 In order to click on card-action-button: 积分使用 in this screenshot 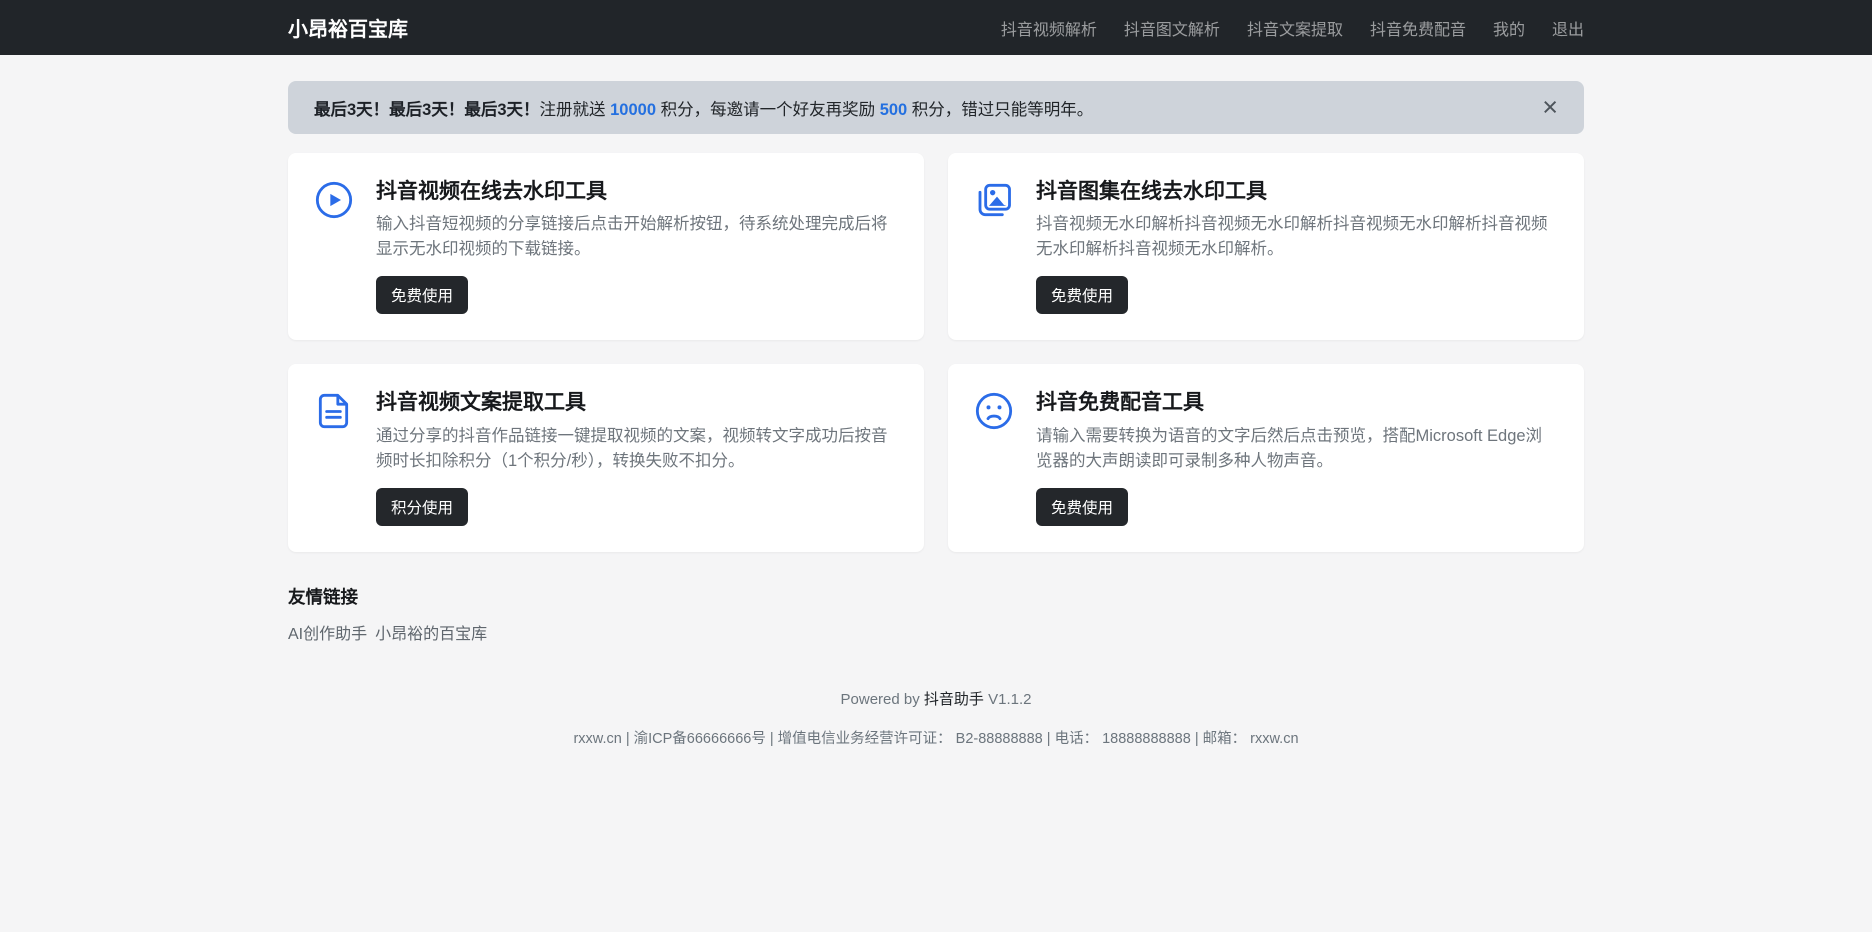, I will do `click(422, 506)`.